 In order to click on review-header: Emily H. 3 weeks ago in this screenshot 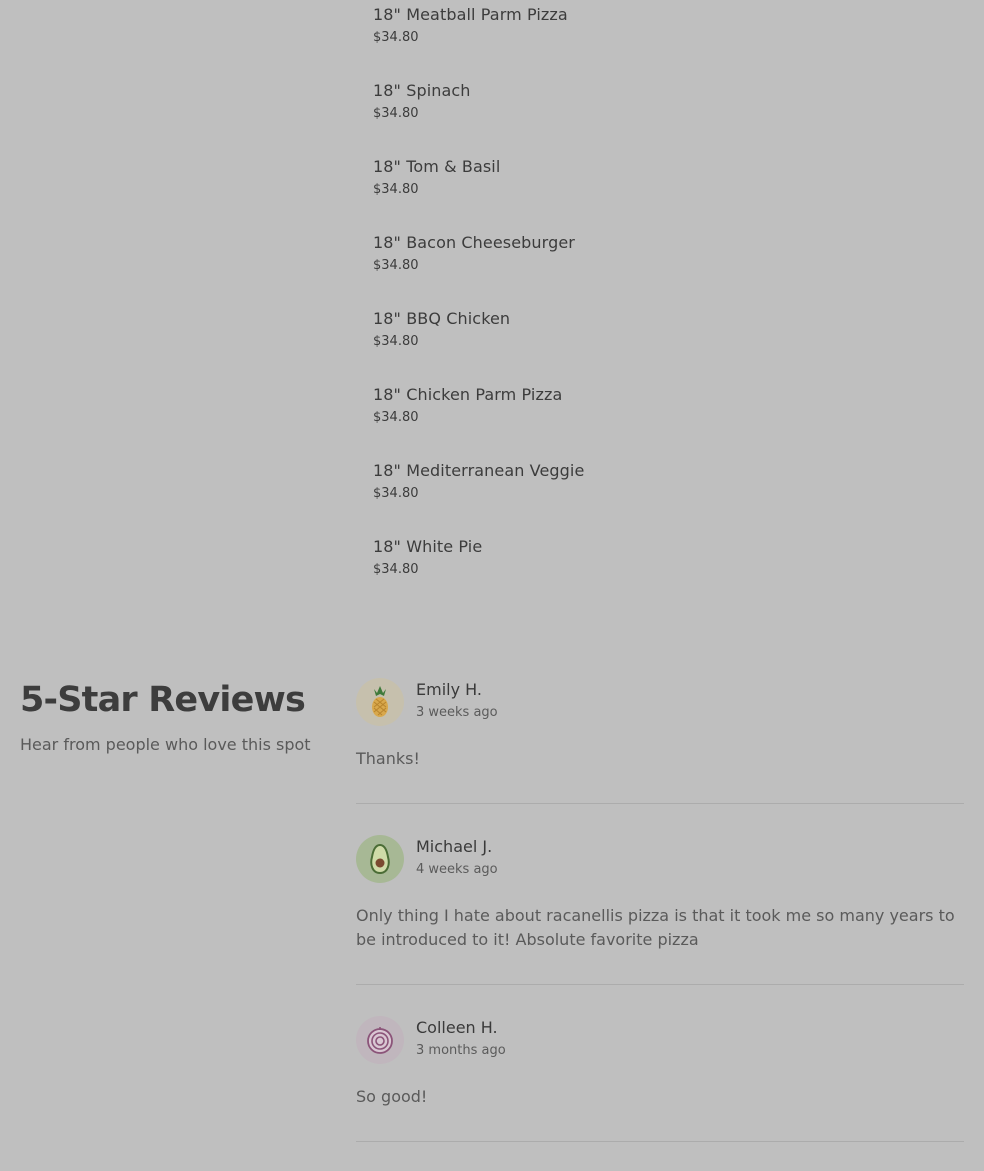, I will do `click(660, 702)`.